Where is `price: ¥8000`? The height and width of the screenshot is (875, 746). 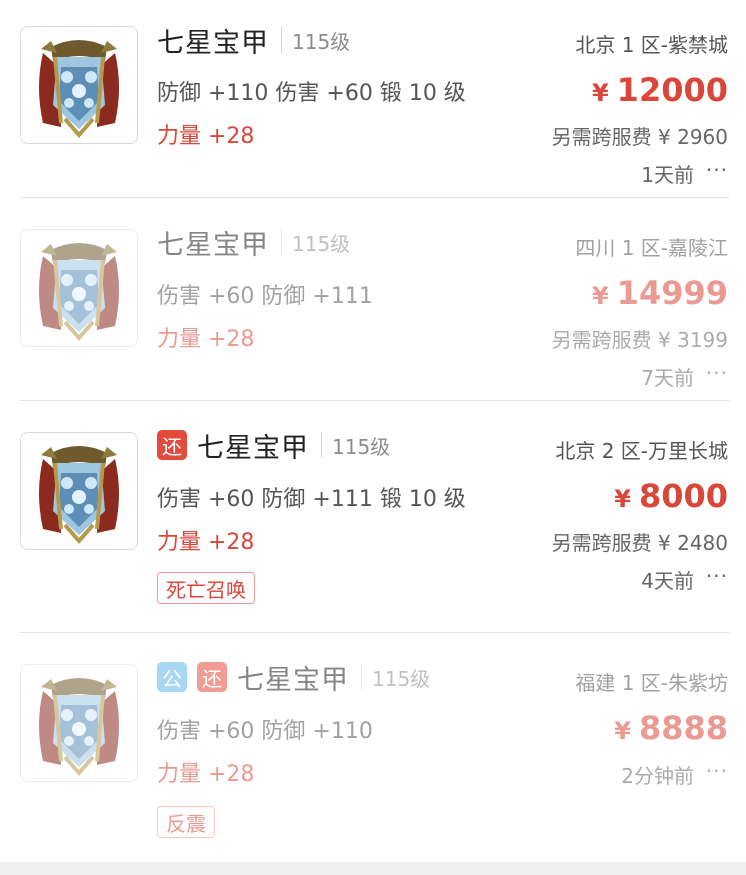 price: ¥8000 is located at coordinates (671, 496).